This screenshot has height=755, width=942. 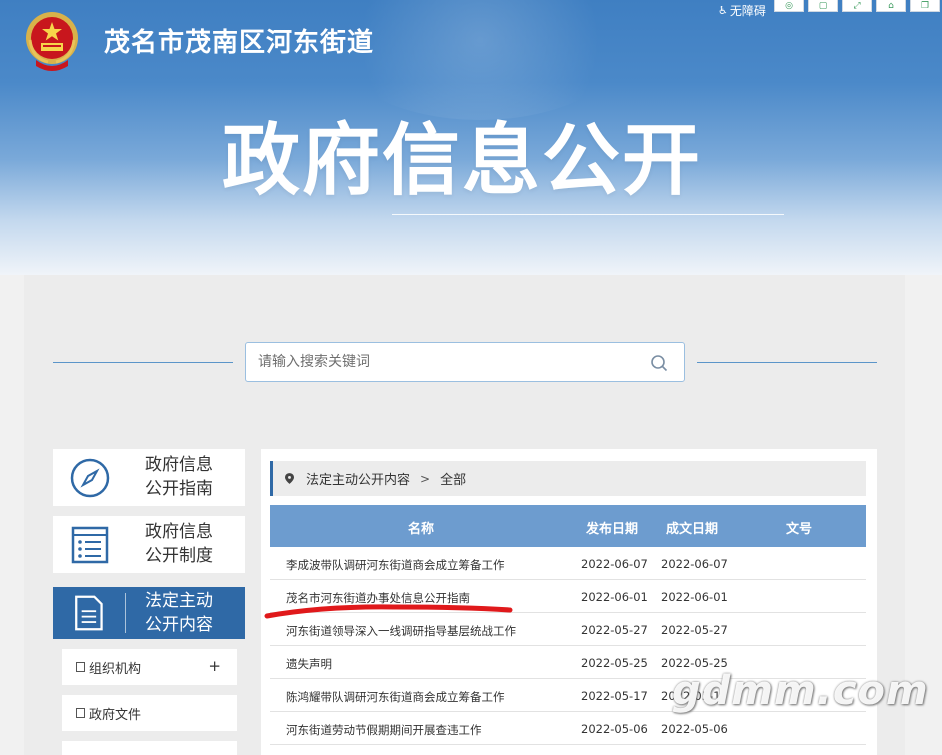 What do you see at coordinates (90, 545) in the screenshot?
I see `list-document-icon` at bounding box center [90, 545].